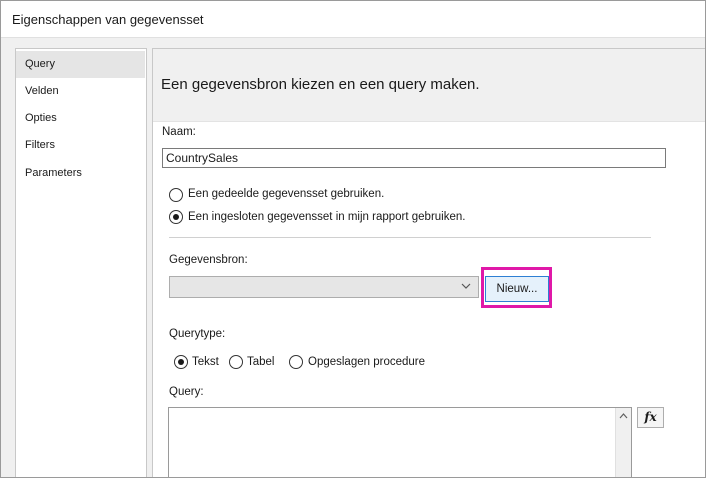  What do you see at coordinates (205, 362) in the screenshot?
I see `querytype-tekst-label: Tekst` at bounding box center [205, 362].